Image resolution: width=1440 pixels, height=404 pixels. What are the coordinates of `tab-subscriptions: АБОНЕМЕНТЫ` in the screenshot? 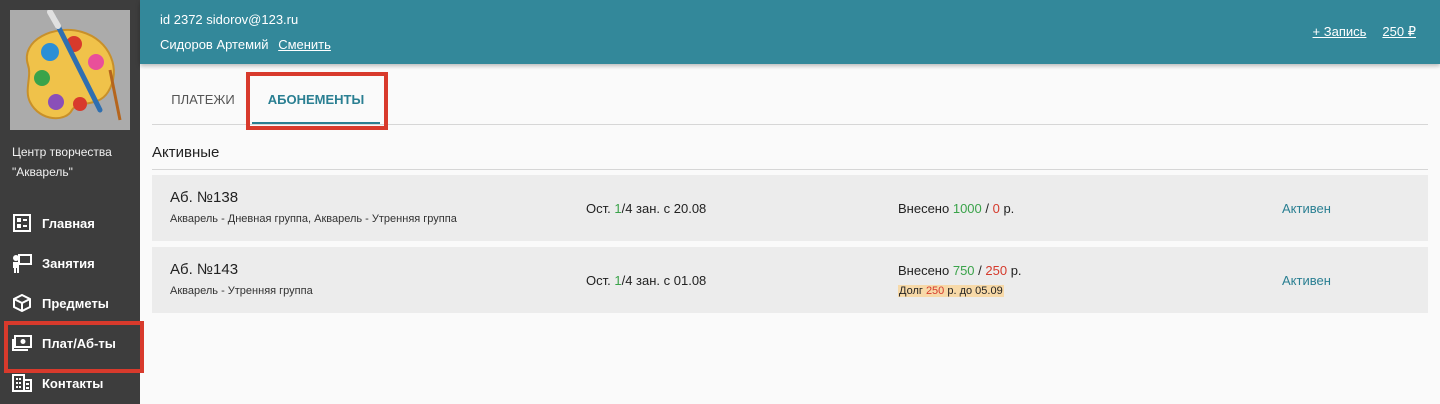 It's located at (316, 100).